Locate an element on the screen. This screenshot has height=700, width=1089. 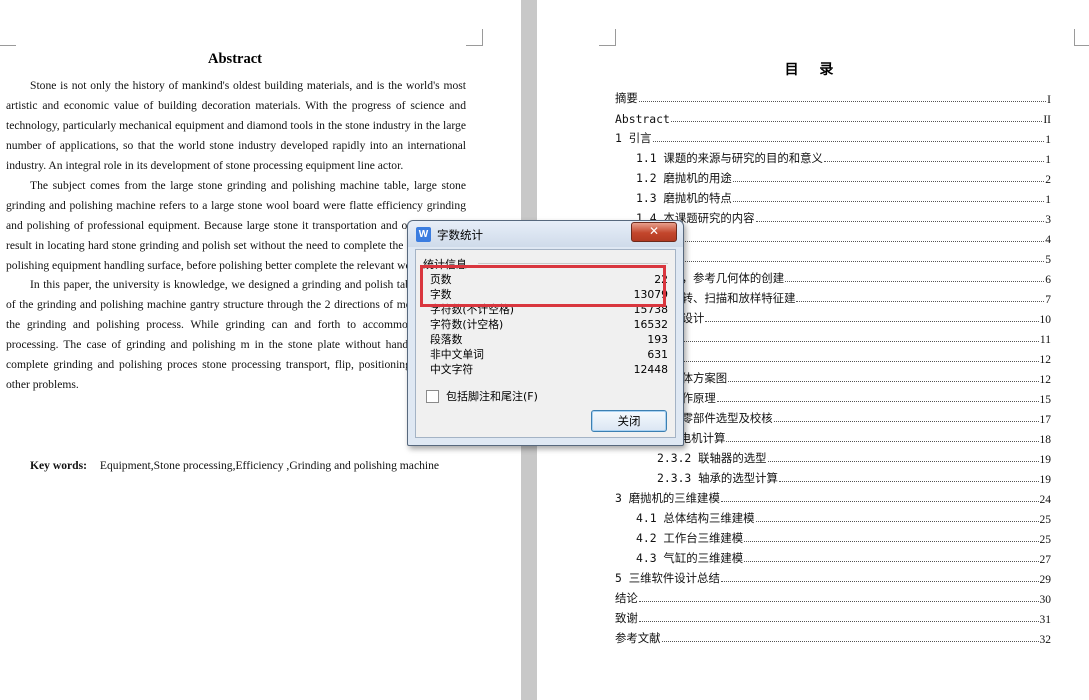
stat-label: 中文字符 is located at coordinates (452, 369).